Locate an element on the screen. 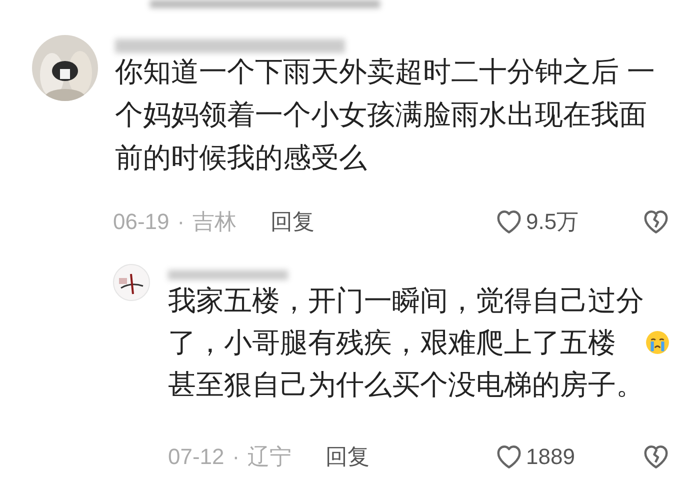 This screenshot has height=492, width=690. comment-text: 我家五楼，开门一瞬间，觉得自己过分了，小哥腿有残疾，艰难爬上了五楼 is located at coordinates (406, 322).